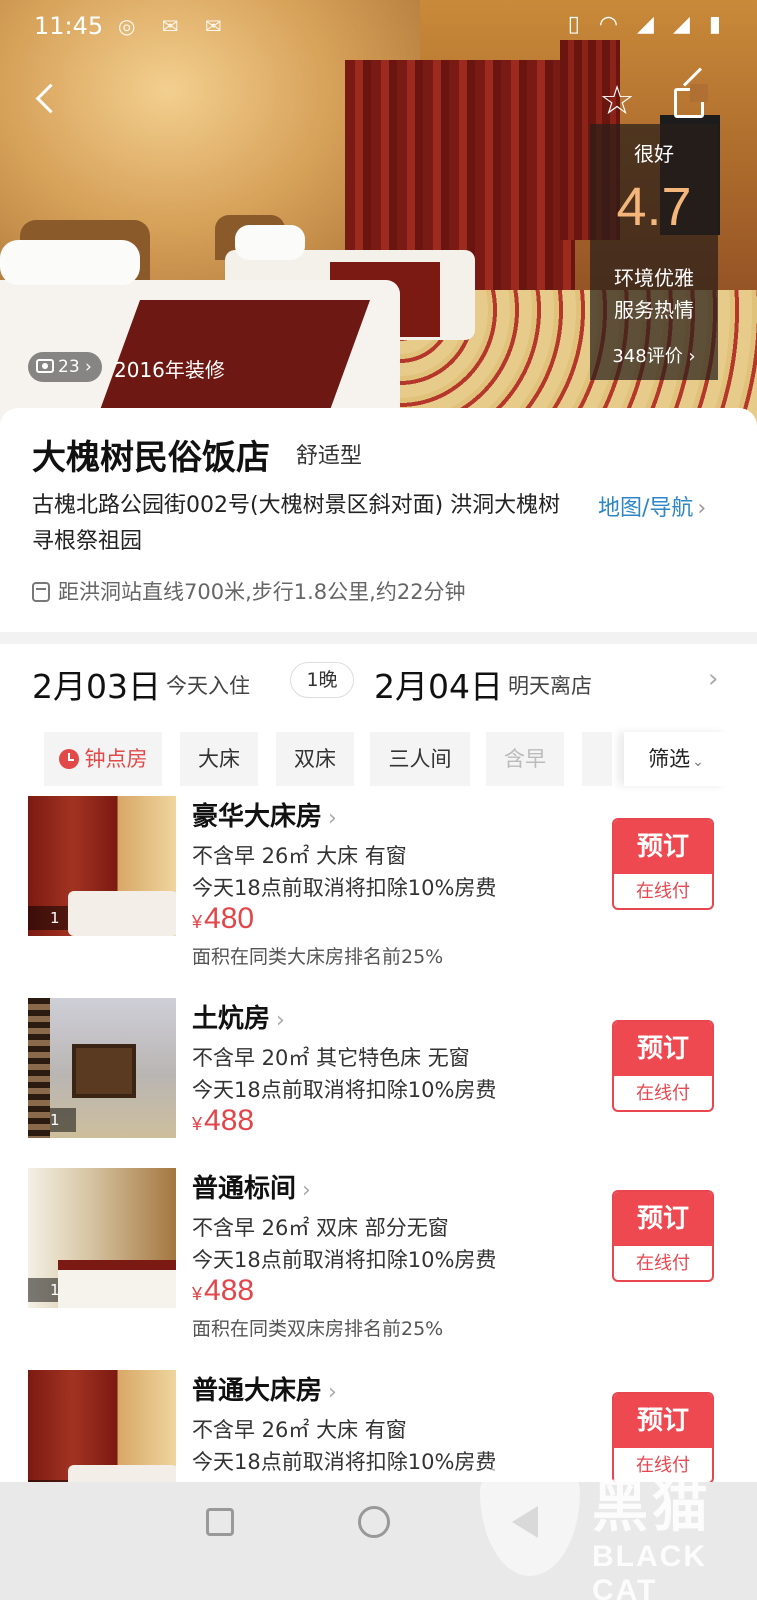  Describe the element at coordinates (175, 26) in the screenshot. I see `notification-icons: ◎ ✉ ✉` at that location.